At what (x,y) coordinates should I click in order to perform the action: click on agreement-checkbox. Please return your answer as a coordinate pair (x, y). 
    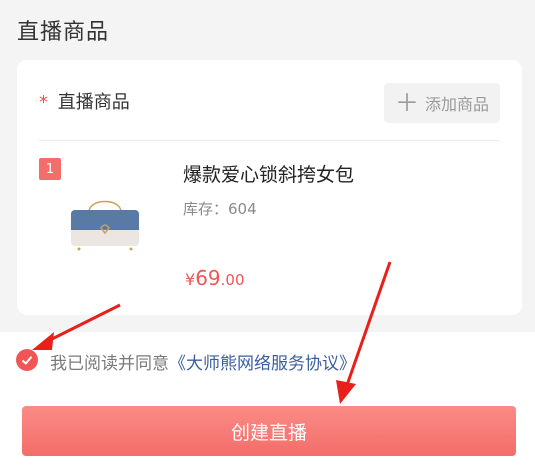
    Looking at the image, I should click on (27, 360).